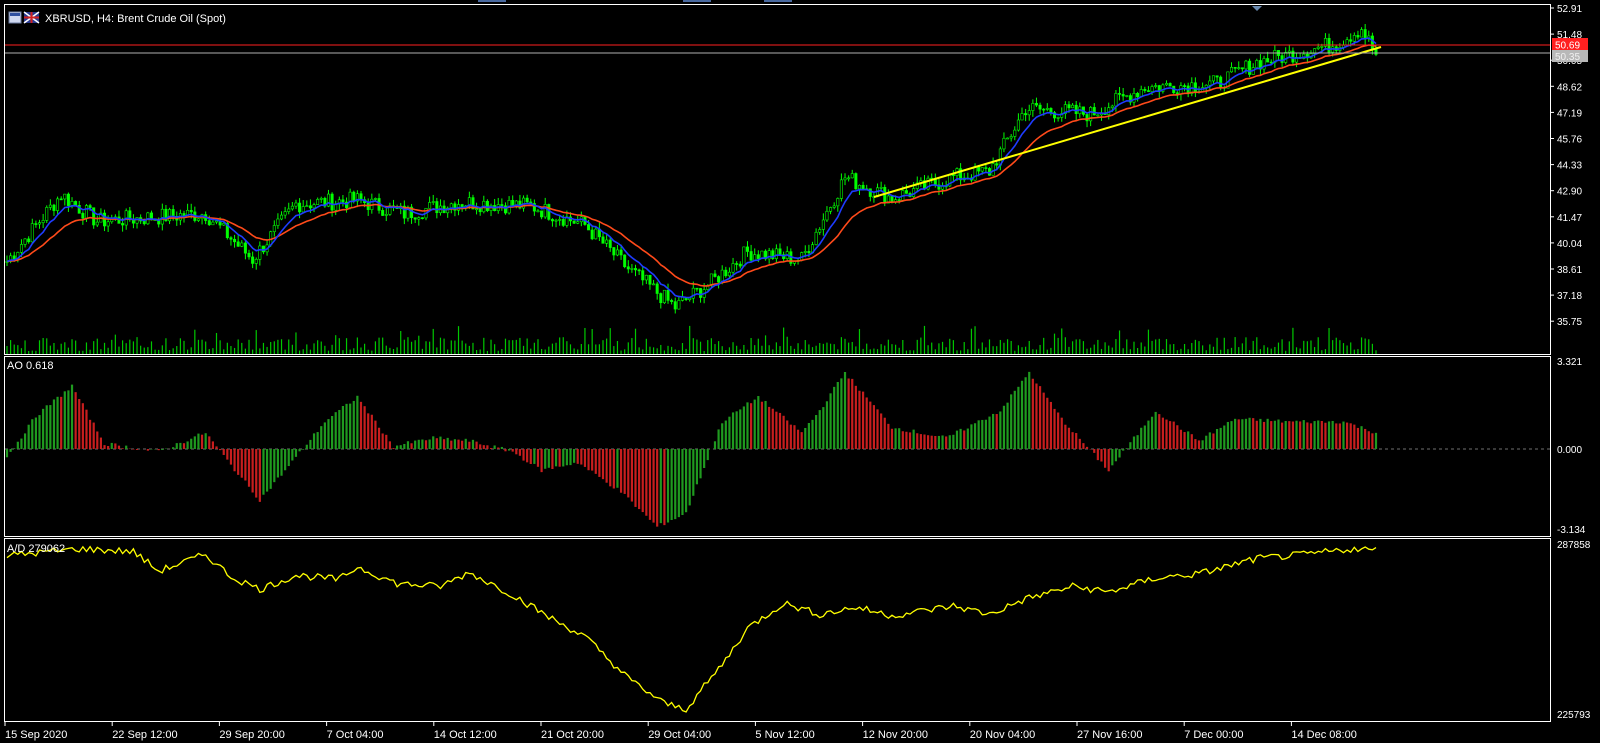 This screenshot has height=743, width=1600. Describe the element at coordinates (572, 735) in the screenshot. I see `time-axis-label: 21 Oct 20:00` at that location.